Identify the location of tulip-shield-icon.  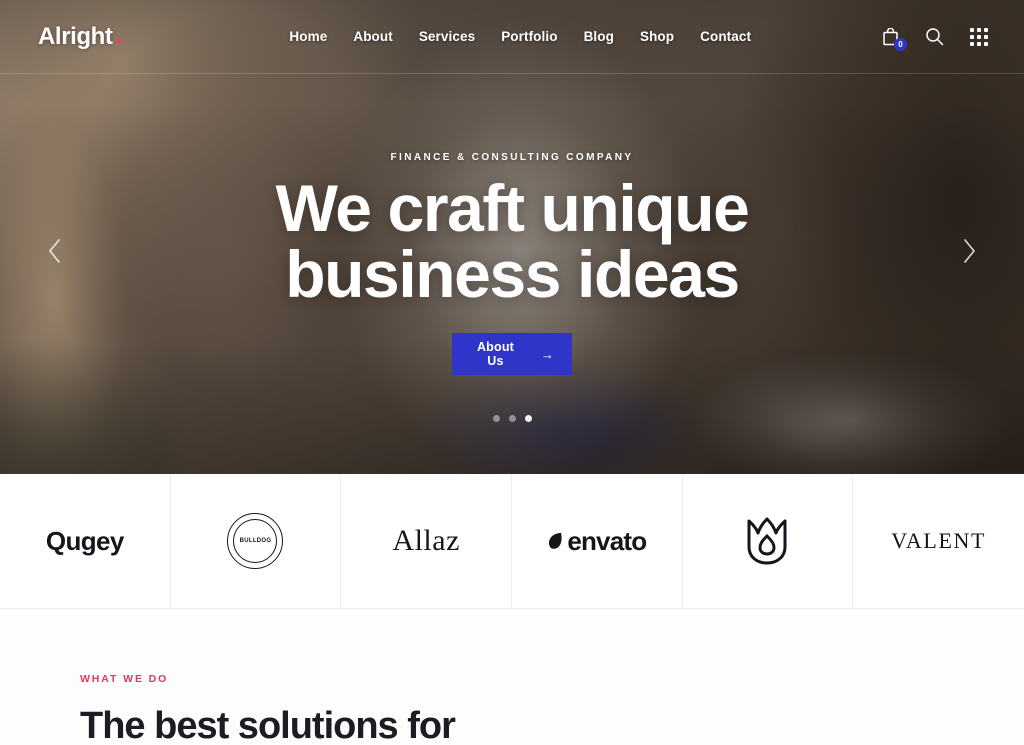
(767, 541).